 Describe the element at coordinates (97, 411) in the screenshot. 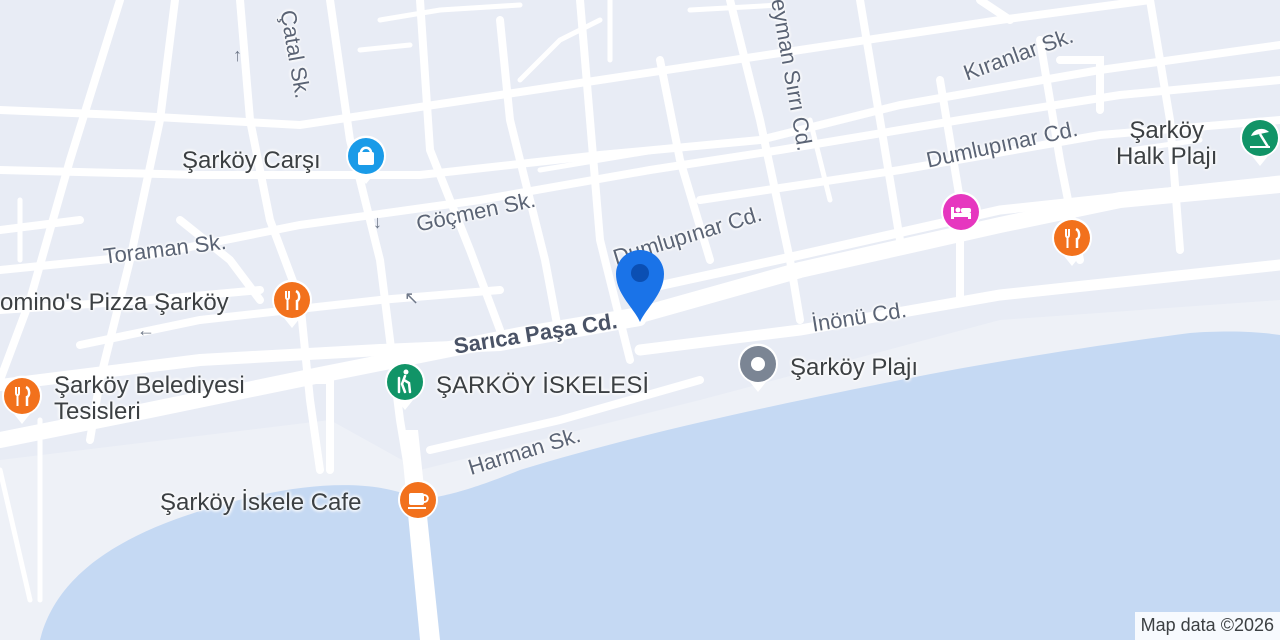

I see `poi-label-line-2: Tesisleri` at that location.